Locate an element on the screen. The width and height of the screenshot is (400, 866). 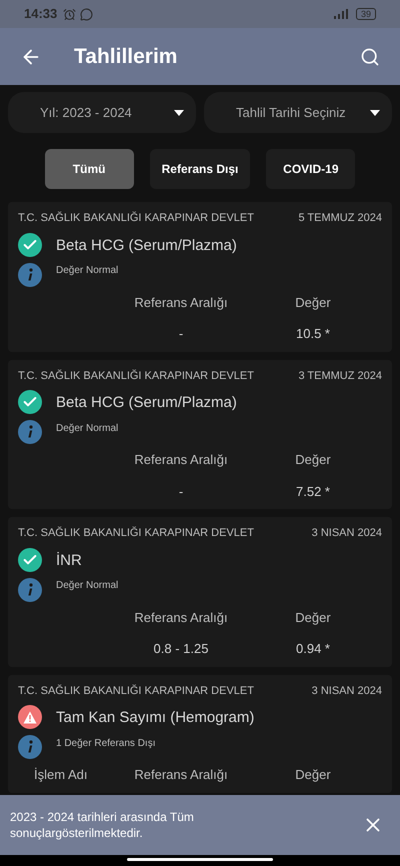
result-card: T.C. SAĞLIK BAKANLIĞI KARAPINAR DEVLET 3 NISAN 2024 Tam Kan Sayımı (Hemogram) 1 Değer Referans Dışı İşlem Adı Referans Aralığı Değer is located at coordinates (200, 733).